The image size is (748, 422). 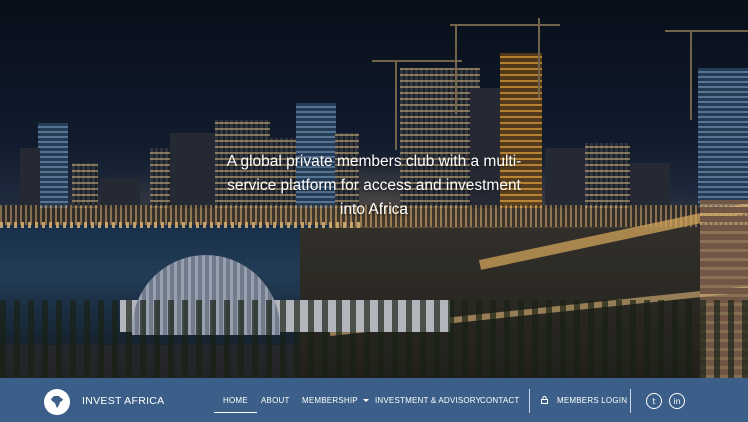 What do you see at coordinates (235, 404) in the screenshot?
I see `nav-home: HOME` at bounding box center [235, 404].